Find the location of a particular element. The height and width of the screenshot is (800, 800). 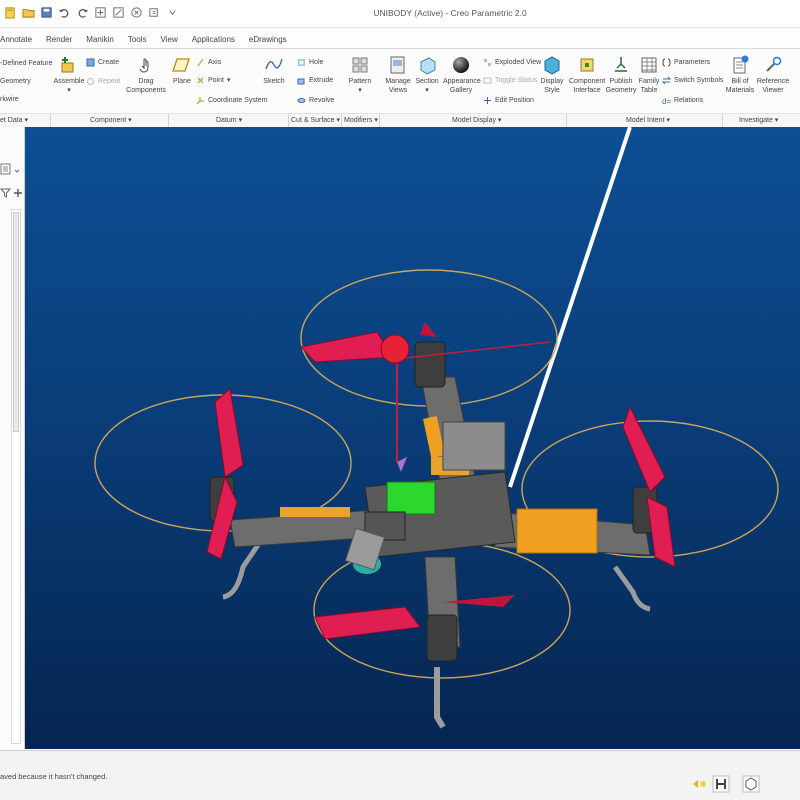

tree-scrollbar is located at coordinates (16, 476).